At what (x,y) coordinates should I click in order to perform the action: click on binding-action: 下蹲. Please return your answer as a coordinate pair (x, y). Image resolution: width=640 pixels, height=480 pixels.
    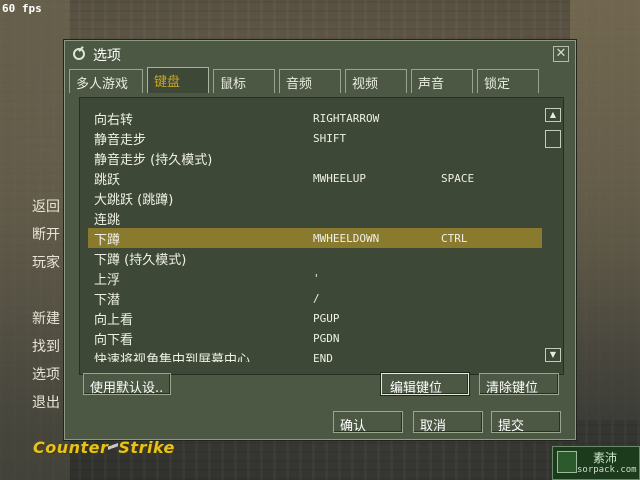
    Looking at the image, I should click on (107, 240).